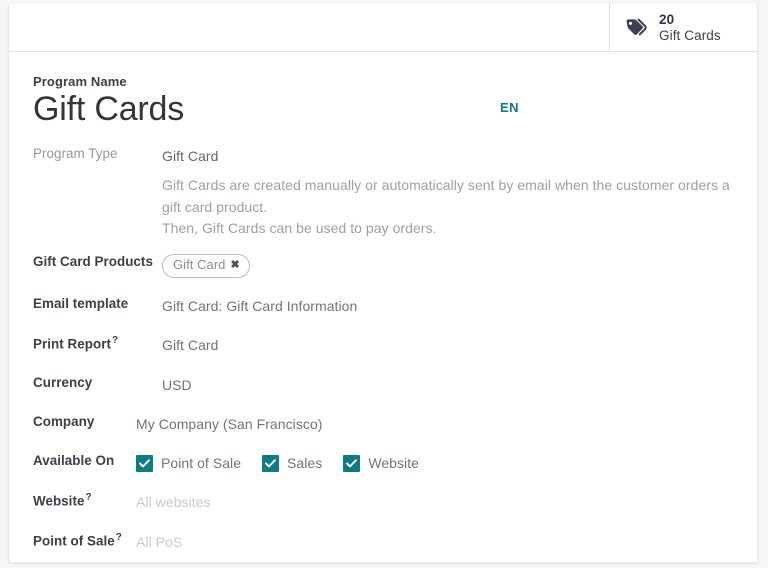  What do you see at coordinates (63, 382) in the screenshot?
I see `field-label-currency: Currency` at bounding box center [63, 382].